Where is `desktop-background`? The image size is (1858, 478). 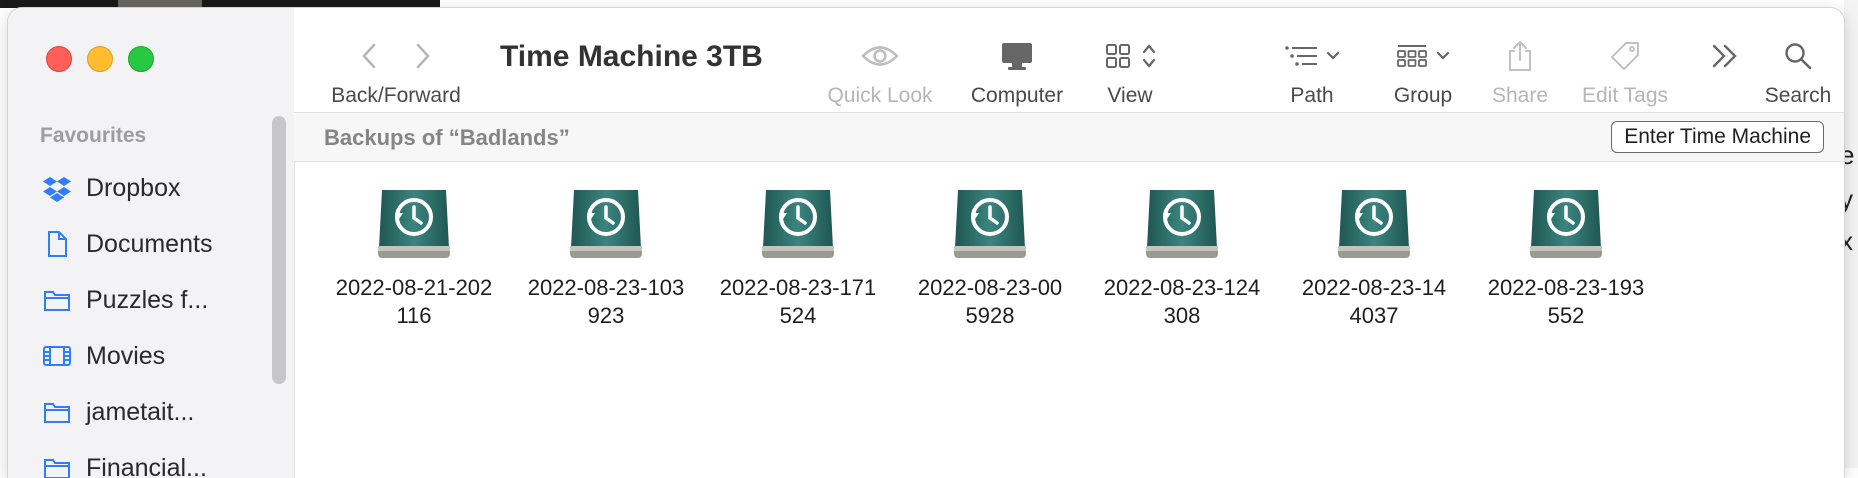
desktop-background is located at coordinates (220, 4).